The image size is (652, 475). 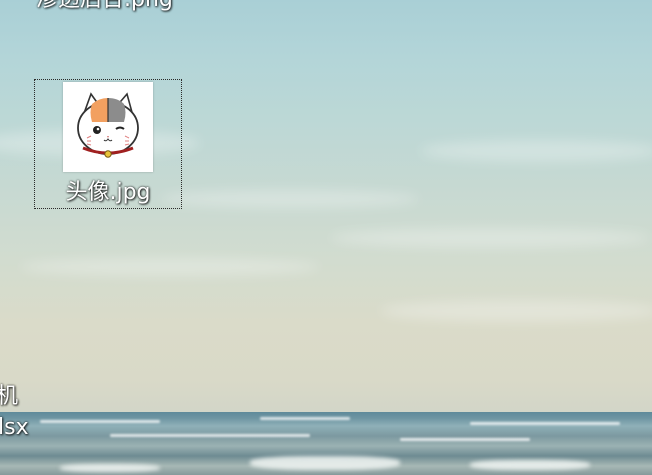 I want to click on desktop-icon-avatar-jpg: 头像.jpg, so click(x=108, y=144).